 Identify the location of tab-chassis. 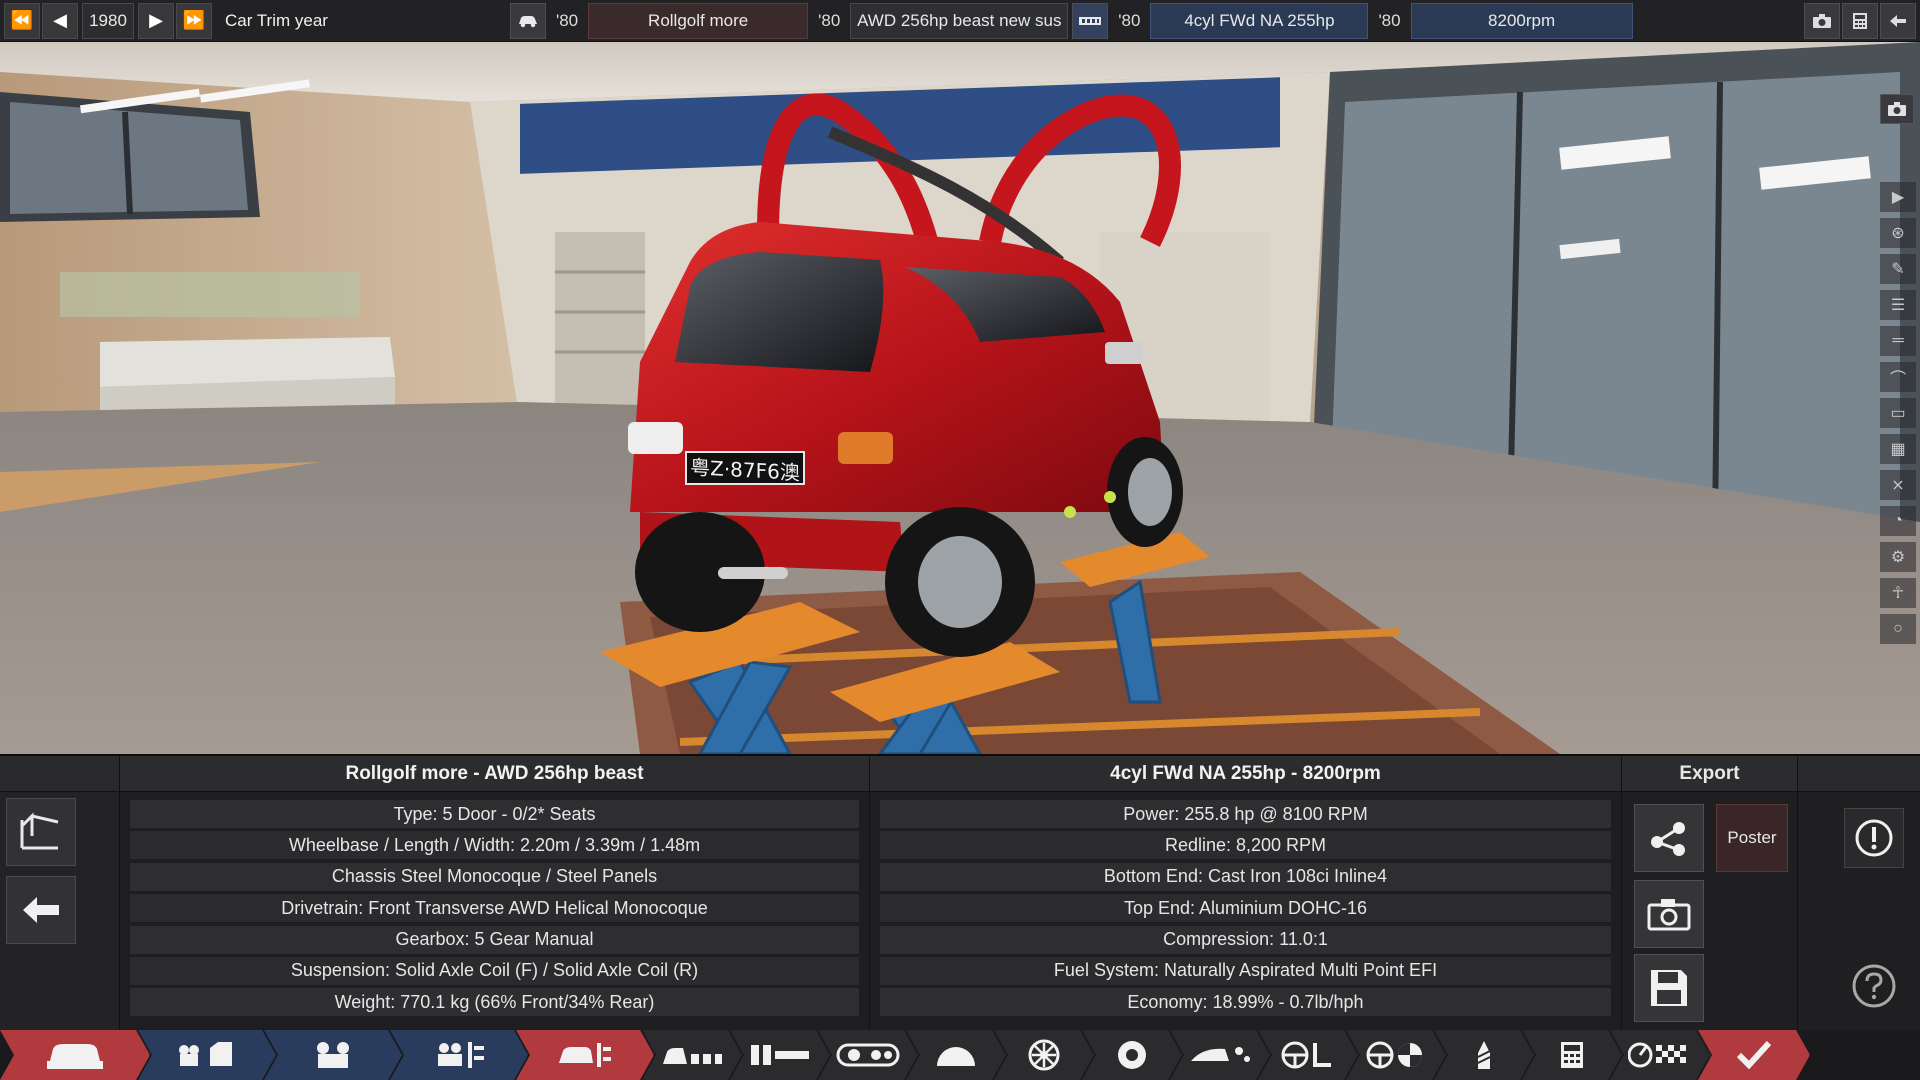
(780, 1055).